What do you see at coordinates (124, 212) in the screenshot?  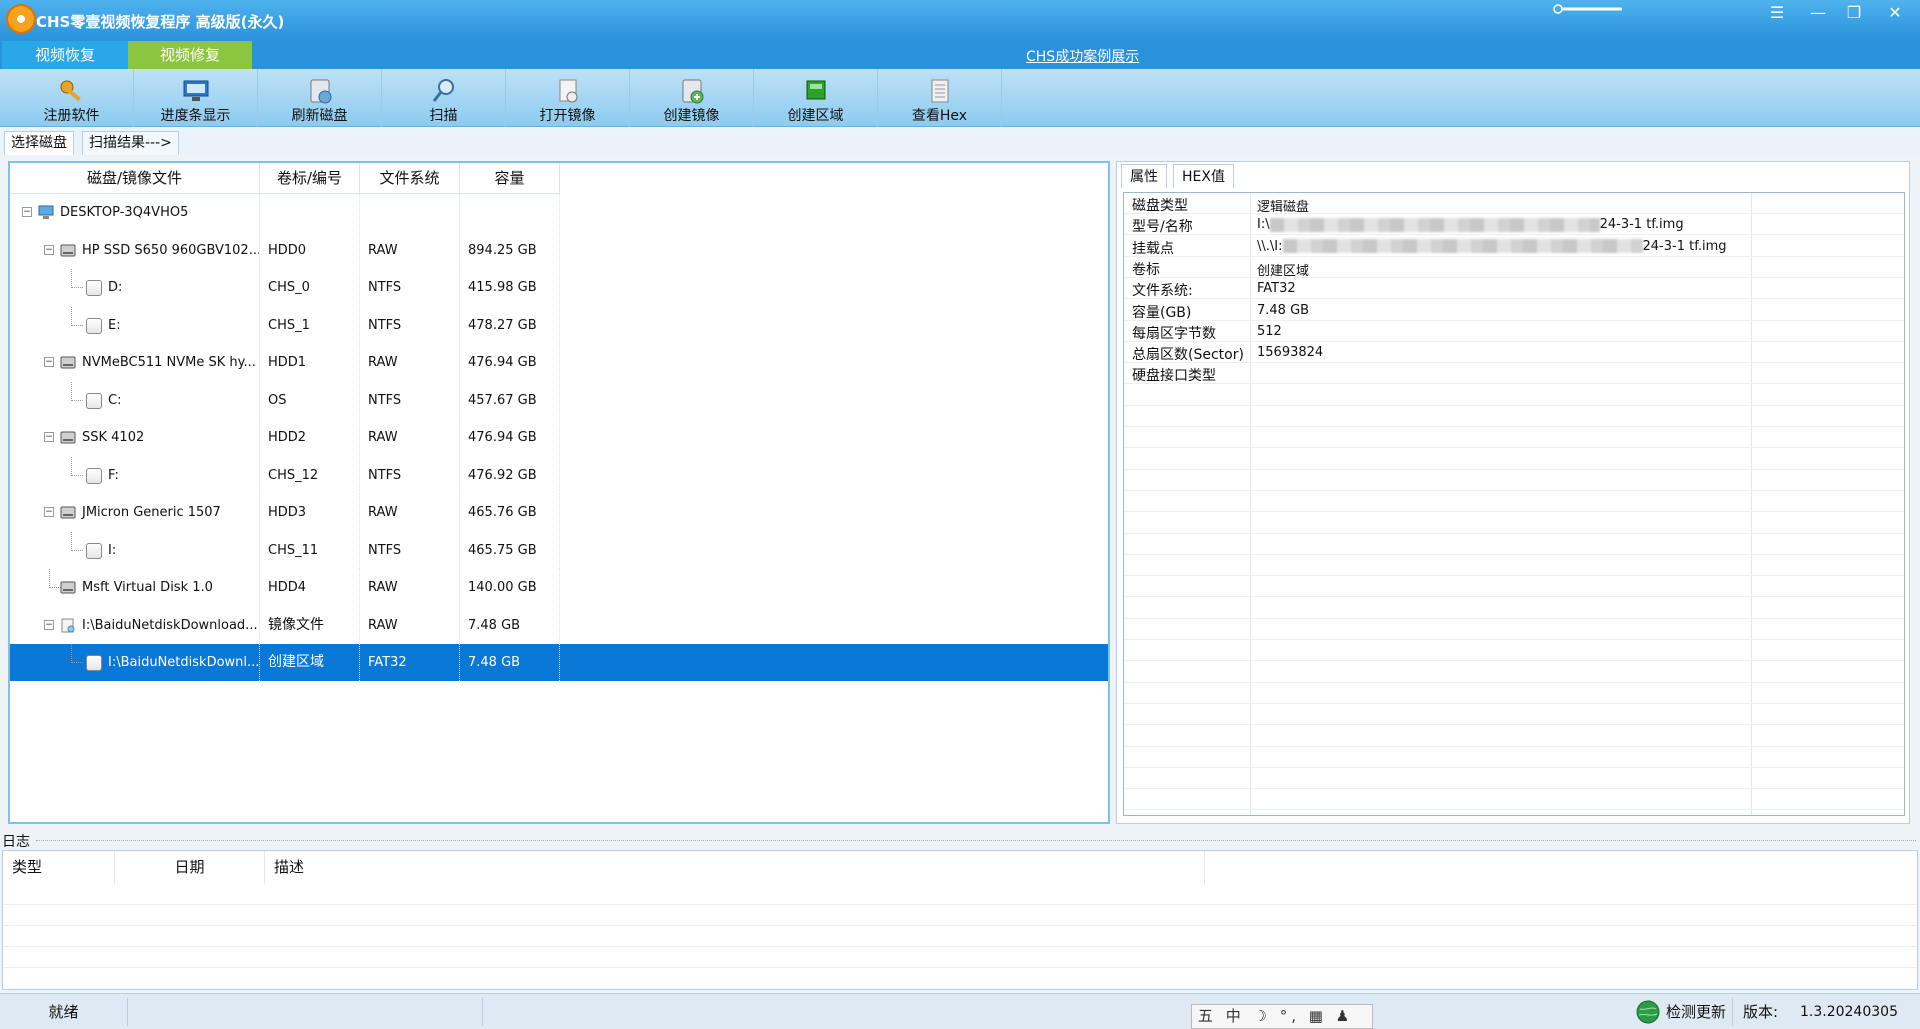 I see `disk-name-label: DESKTOP-3Q4VHO5` at bounding box center [124, 212].